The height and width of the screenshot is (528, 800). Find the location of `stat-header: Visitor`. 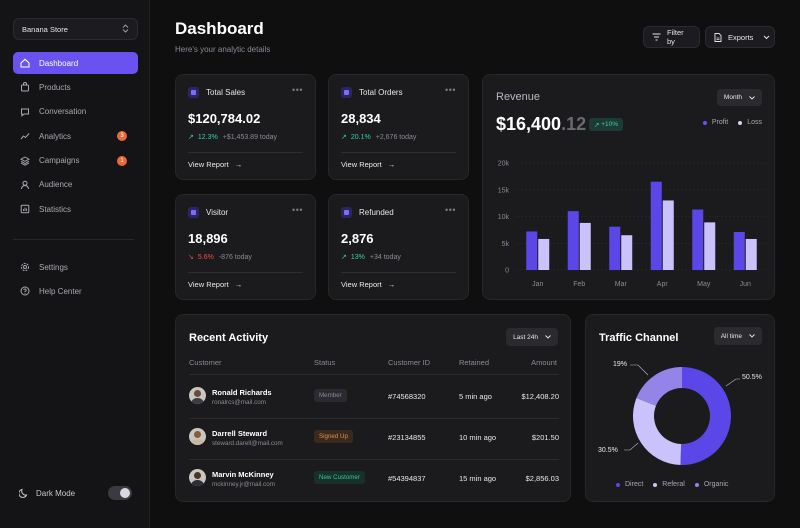

stat-header: Visitor is located at coordinates (208, 212).